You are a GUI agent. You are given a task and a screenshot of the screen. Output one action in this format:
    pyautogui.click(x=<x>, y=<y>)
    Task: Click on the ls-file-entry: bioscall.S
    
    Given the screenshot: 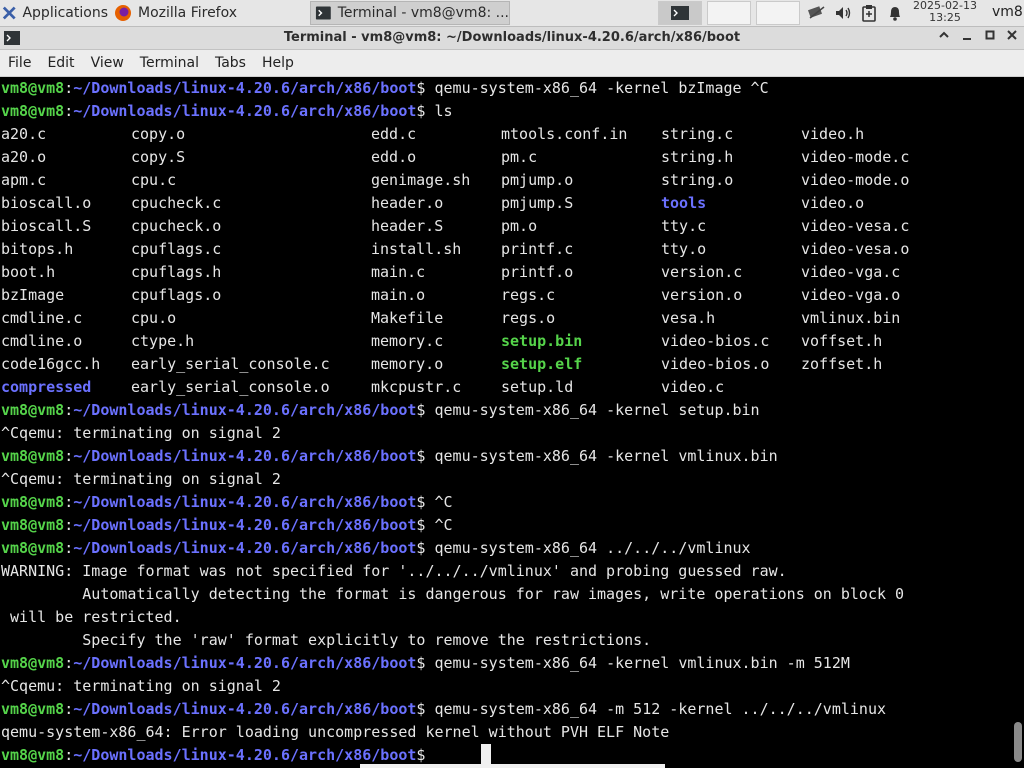 What is the action you would take?
    pyautogui.click(x=46, y=226)
    